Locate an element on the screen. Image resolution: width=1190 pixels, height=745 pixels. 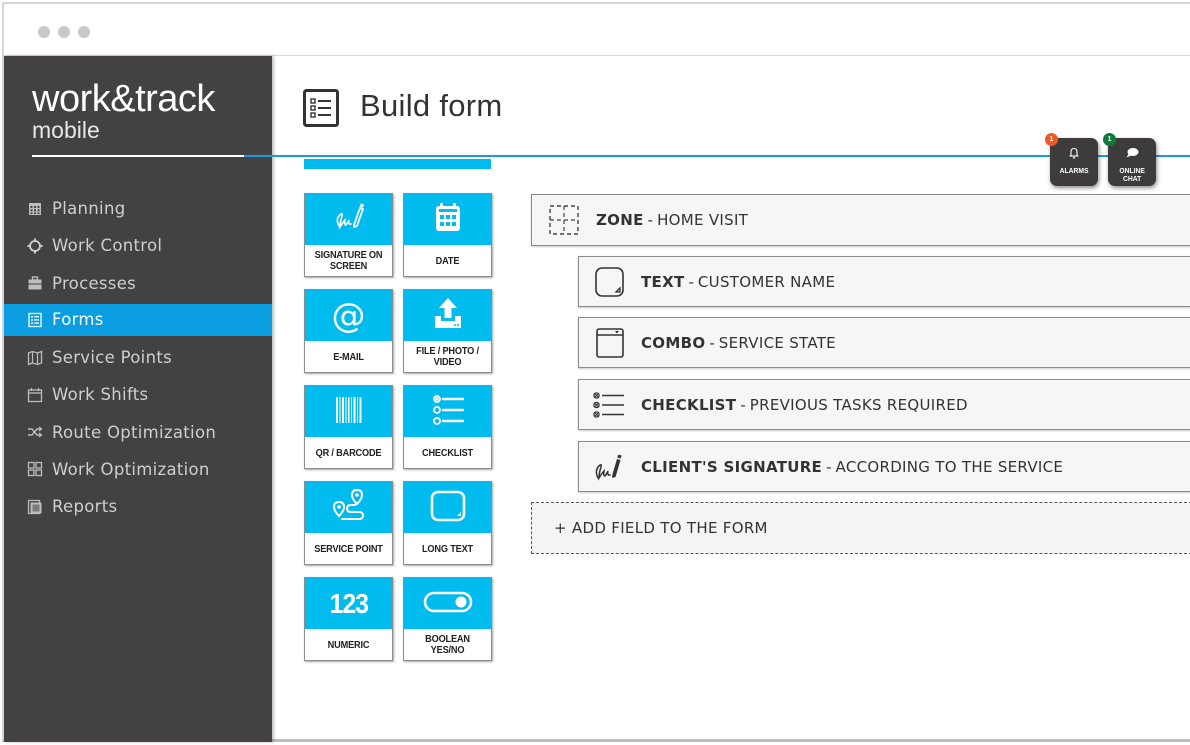
palette-tile-qr-barcode: QR / BARCODE is located at coordinates (348, 427).